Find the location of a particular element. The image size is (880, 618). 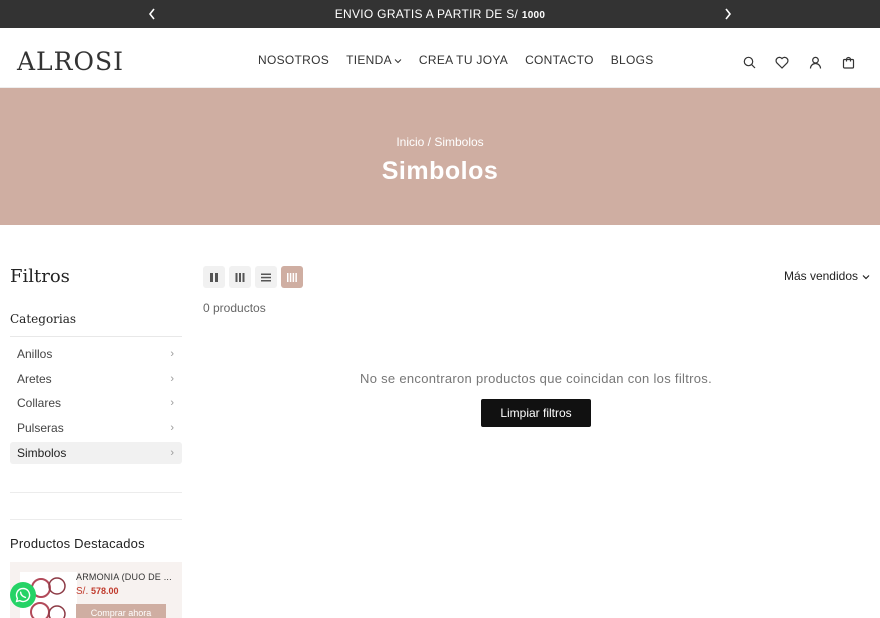

breadcrumb: Inicio / Simbolos is located at coordinates (440, 142).